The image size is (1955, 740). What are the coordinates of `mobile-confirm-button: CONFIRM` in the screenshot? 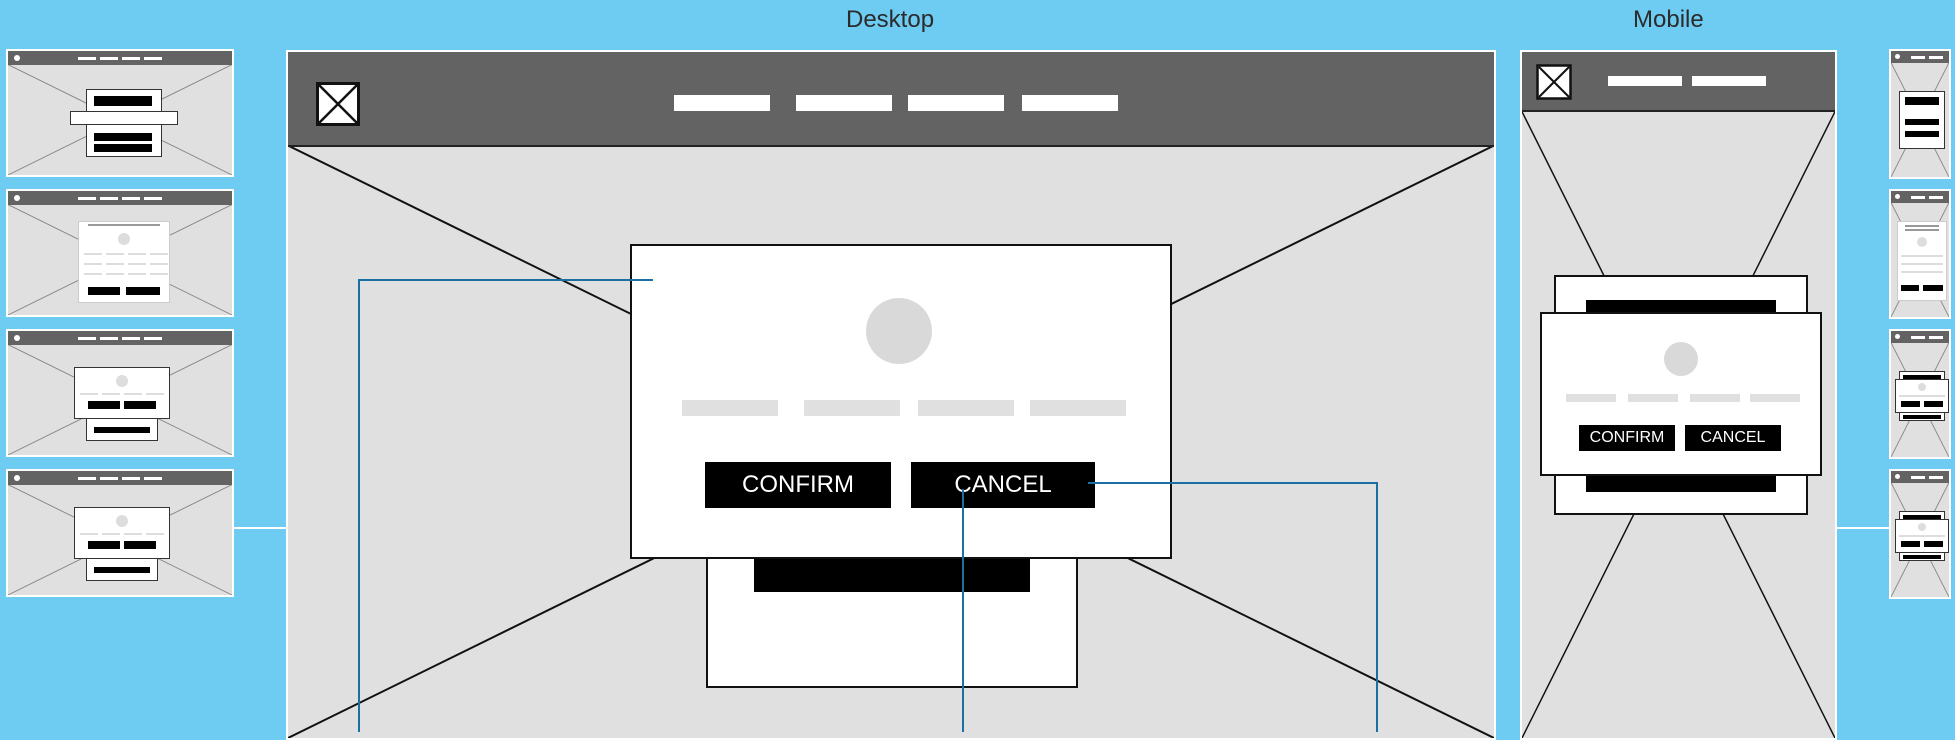 It's located at (1627, 438).